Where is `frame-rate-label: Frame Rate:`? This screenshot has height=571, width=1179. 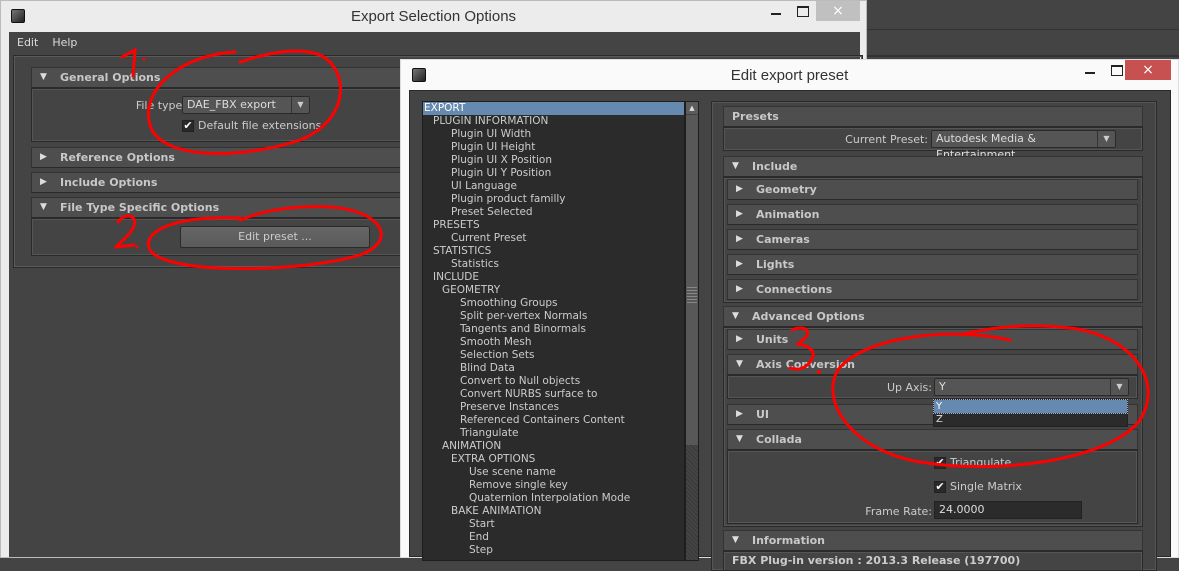 frame-rate-label: Frame Rate: is located at coordinates (898, 511).